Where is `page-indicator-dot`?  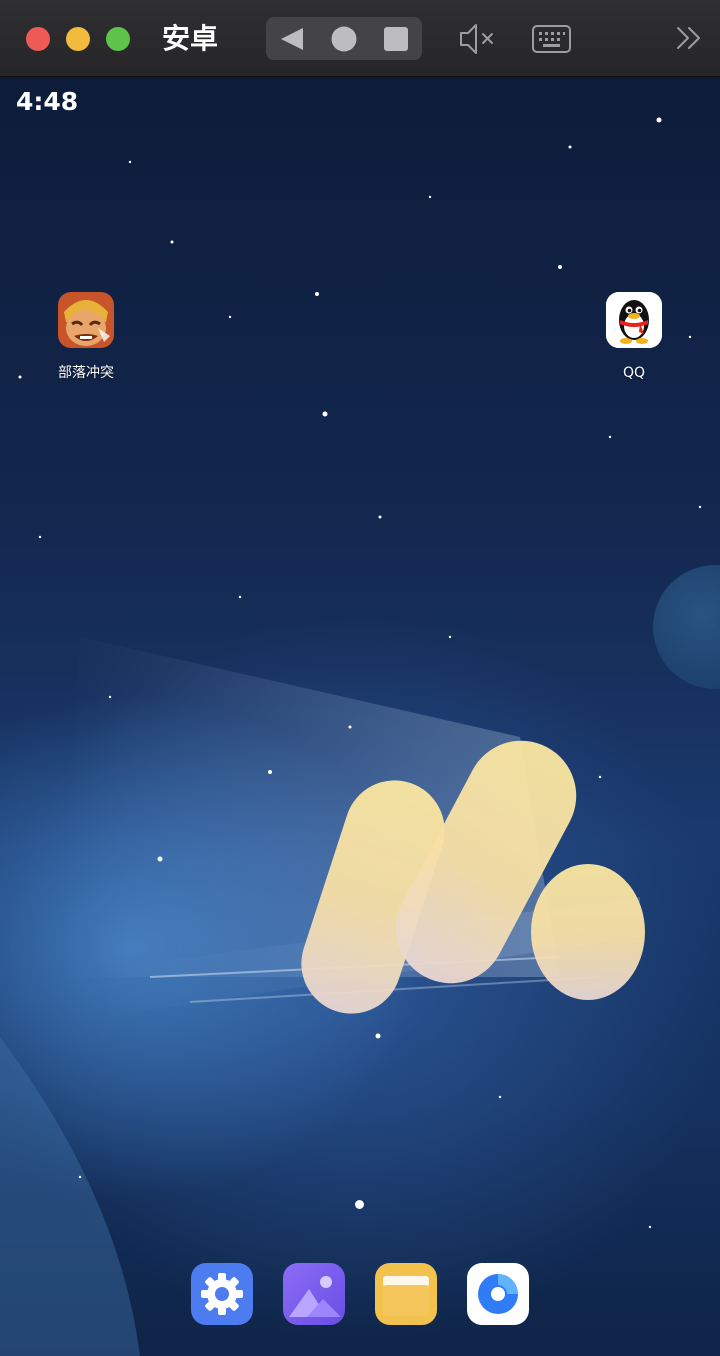 page-indicator-dot is located at coordinates (359, 1204).